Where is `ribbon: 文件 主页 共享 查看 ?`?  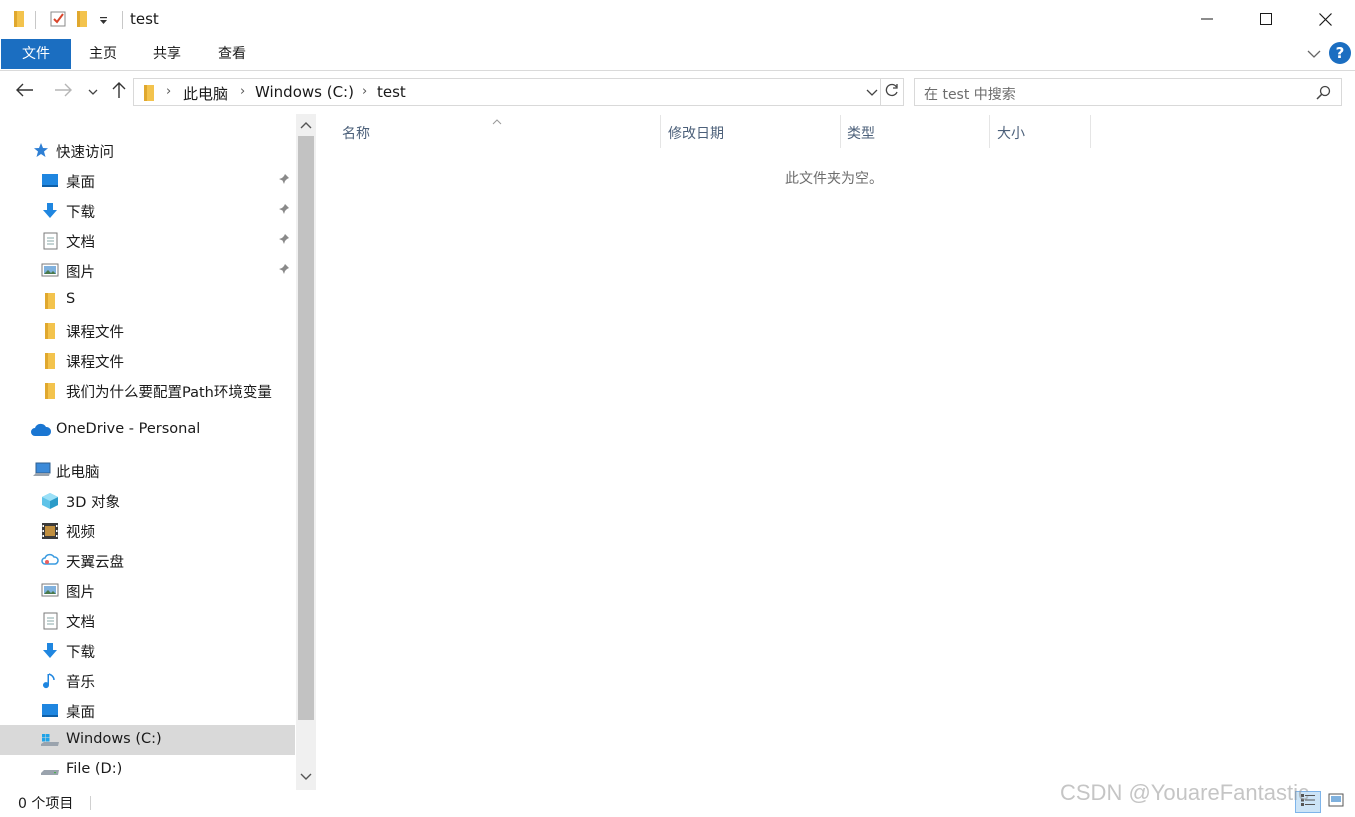
ribbon: 文件 主页 共享 查看 ? is located at coordinates (677, 54).